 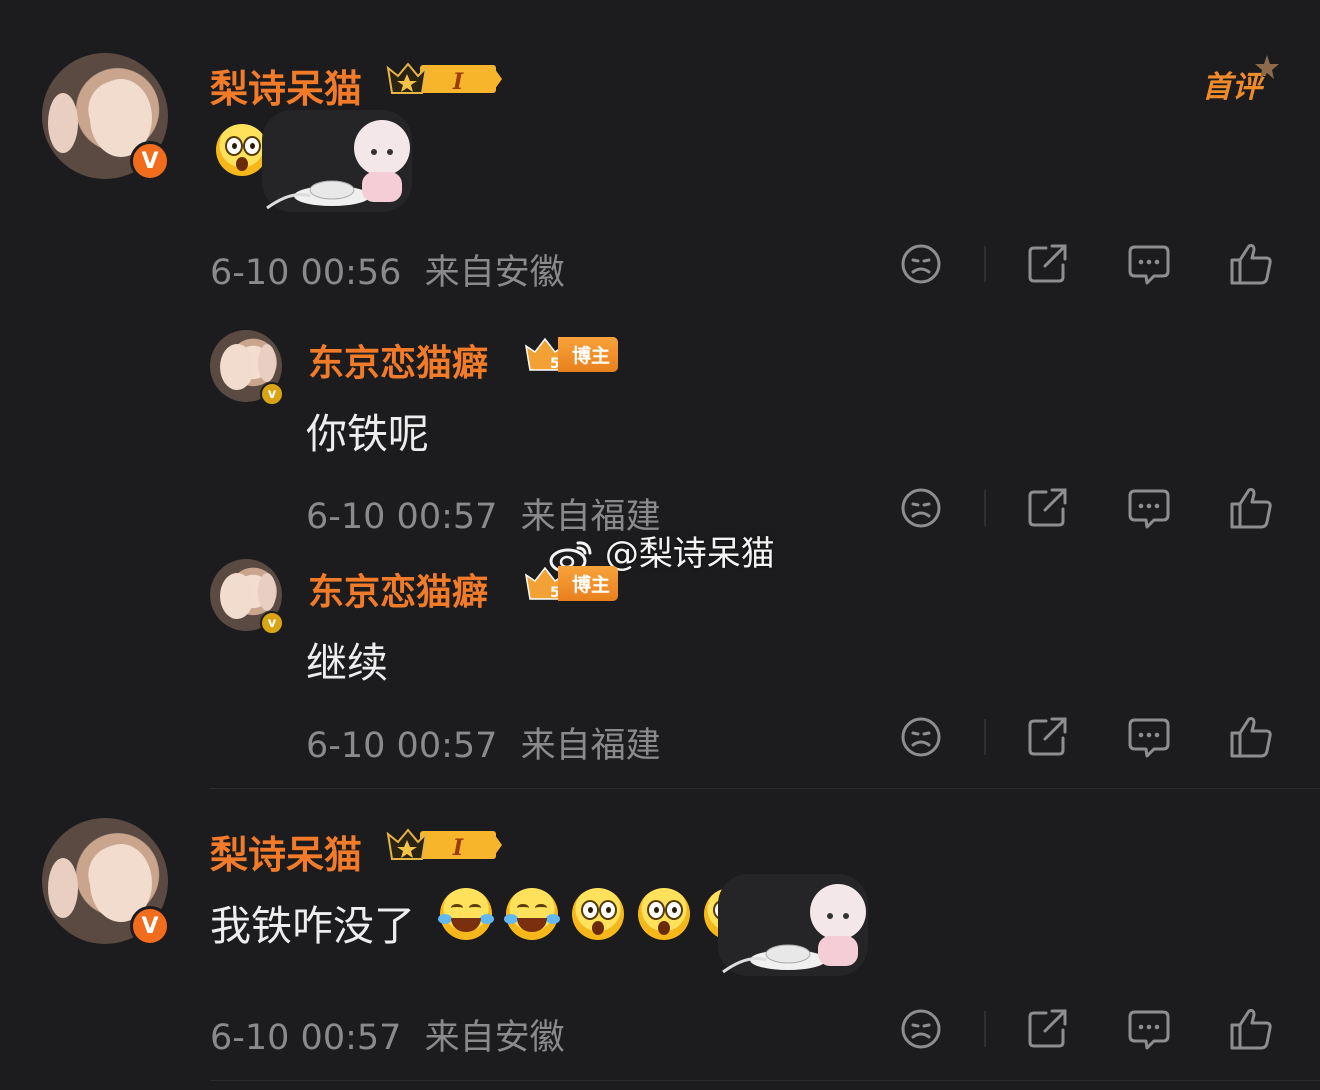 What do you see at coordinates (590, 746) in the screenshot?
I see `comment-location: 来自福建` at bounding box center [590, 746].